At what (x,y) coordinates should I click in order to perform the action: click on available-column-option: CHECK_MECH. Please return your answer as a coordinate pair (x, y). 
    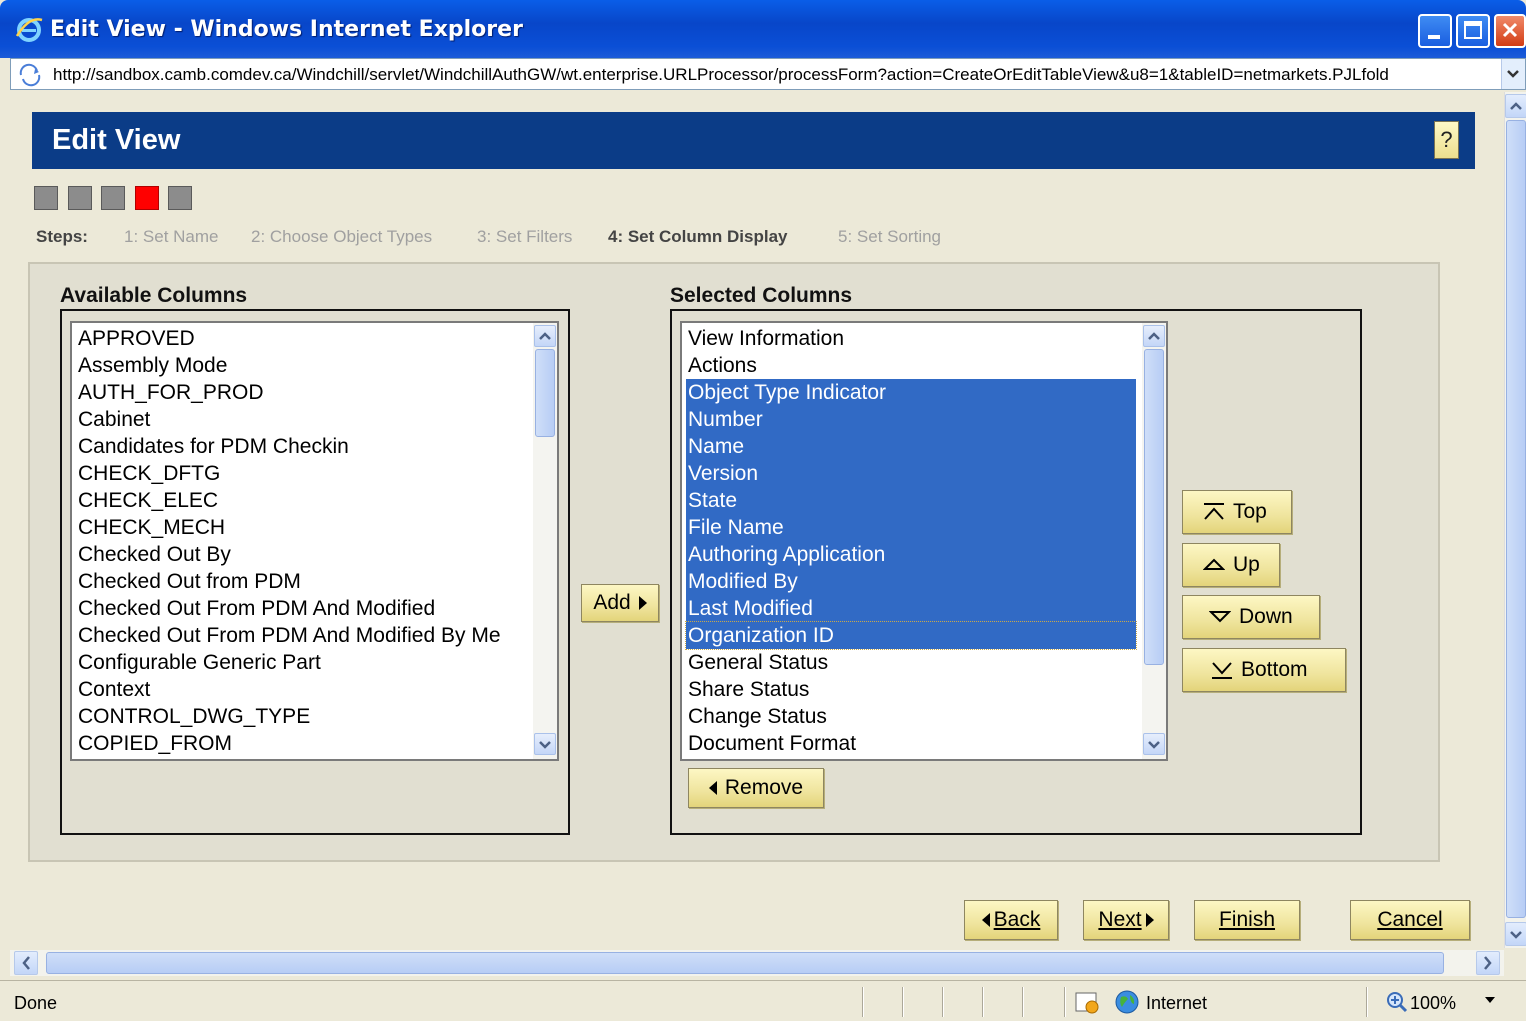
    Looking at the image, I should click on (151, 527).